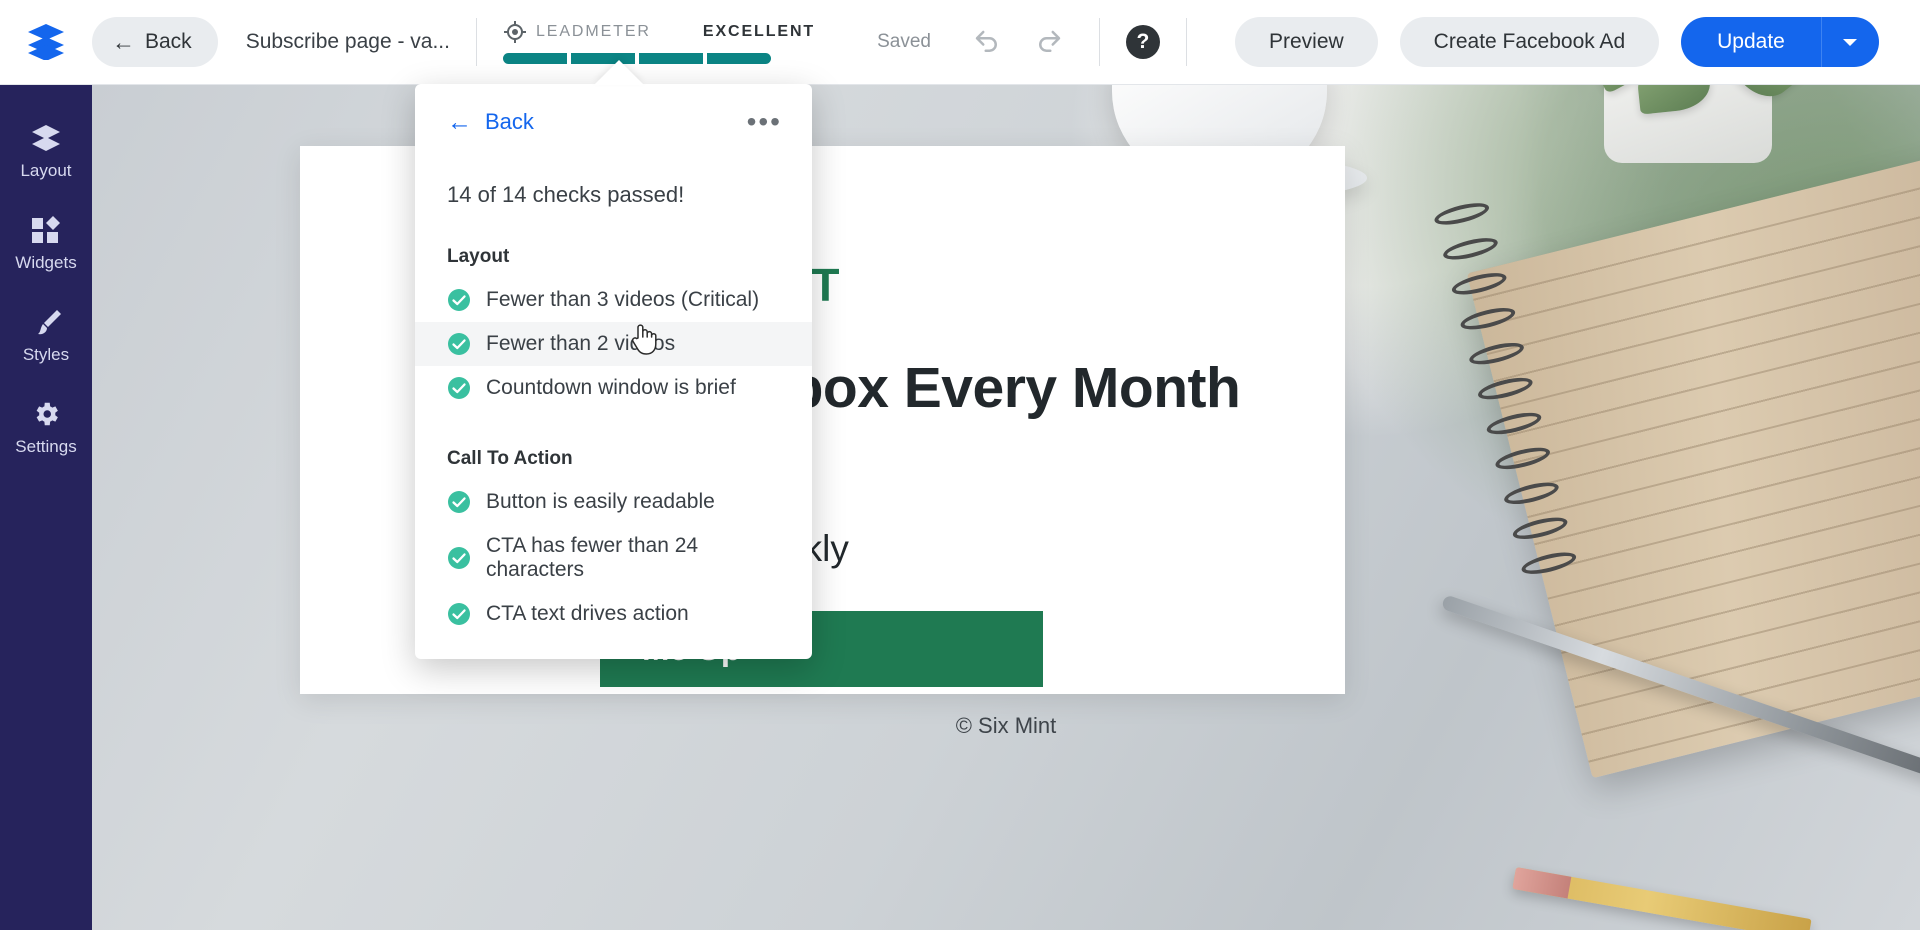 The height and width of the screenshot is (930, 1920). What do you see at coordinates (46, 170) in the screenshot?
I see `sidebar-item-layout-label: Layout` at bounding box center [46, 170].